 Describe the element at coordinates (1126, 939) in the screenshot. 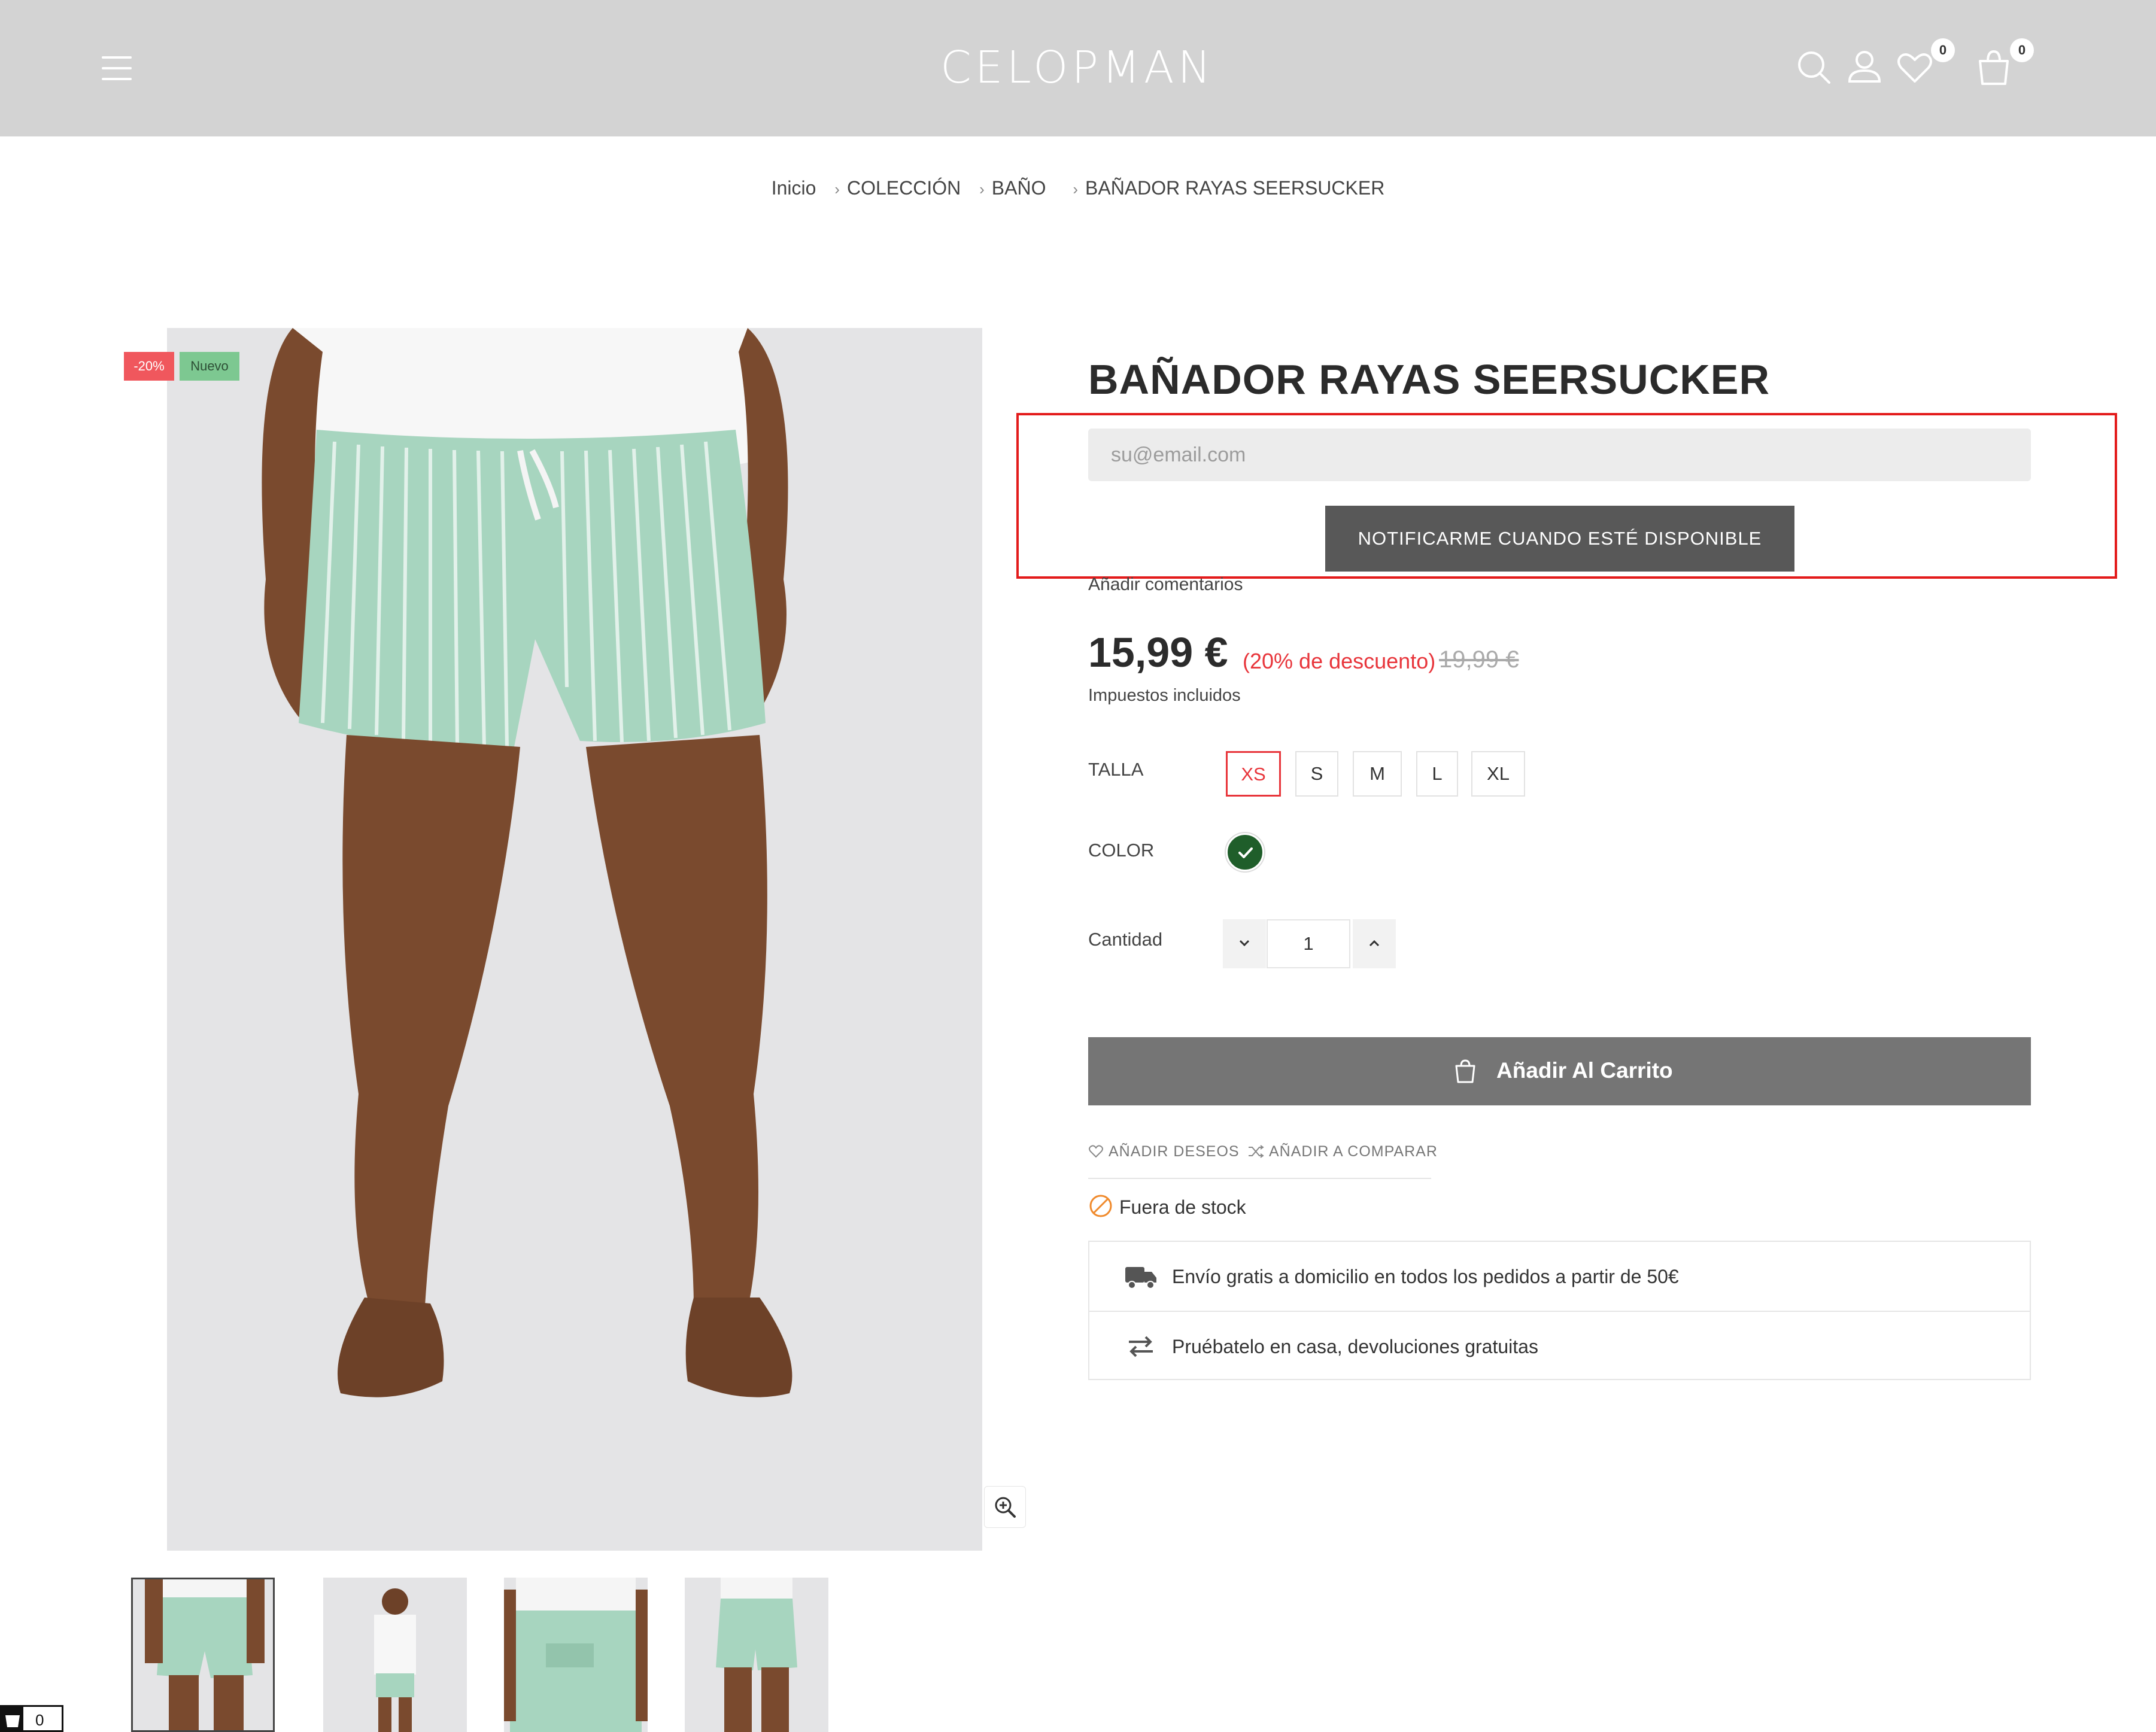

I see `quantity-label: Cantidad` at that location.